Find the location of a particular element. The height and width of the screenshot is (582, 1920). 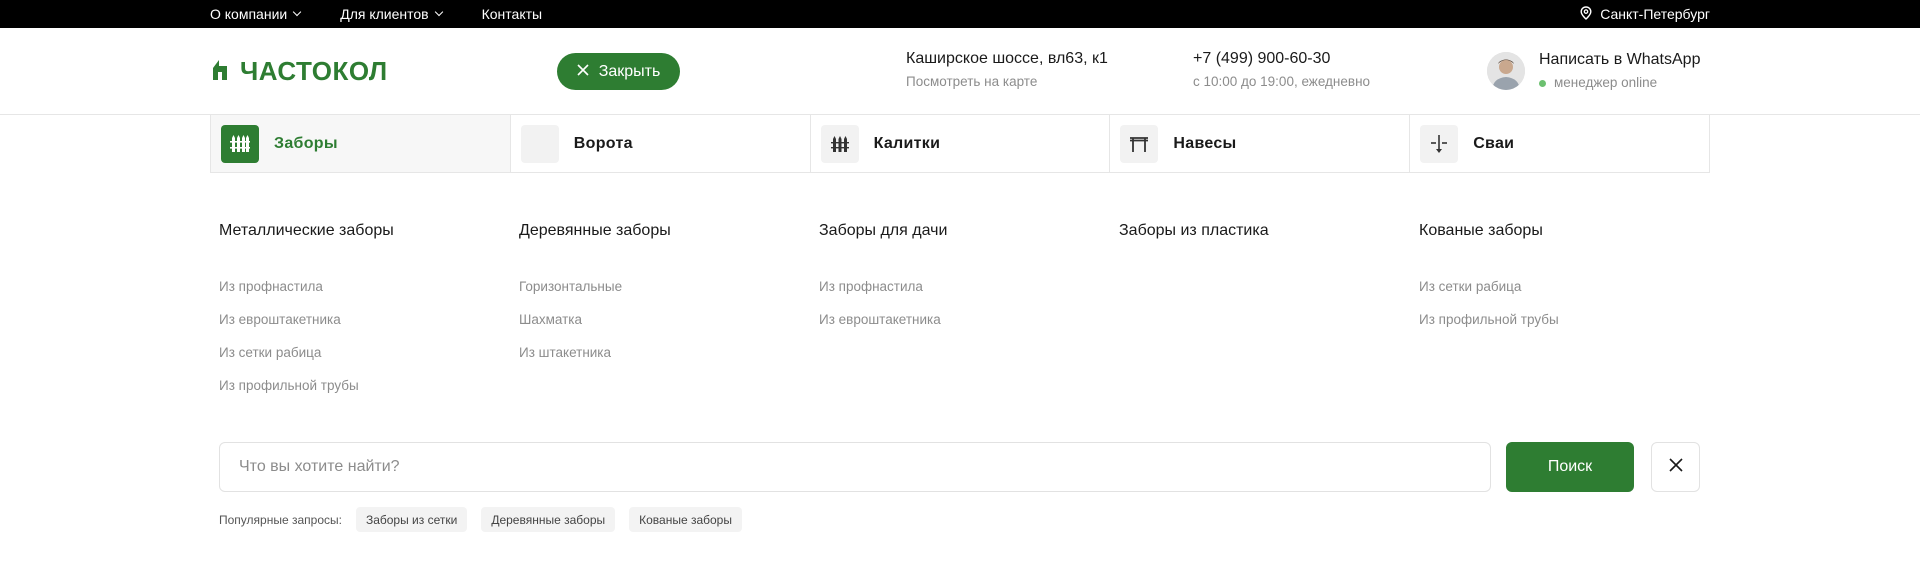

top-nav-about-label: О компании is located at coordinates (249, 14).